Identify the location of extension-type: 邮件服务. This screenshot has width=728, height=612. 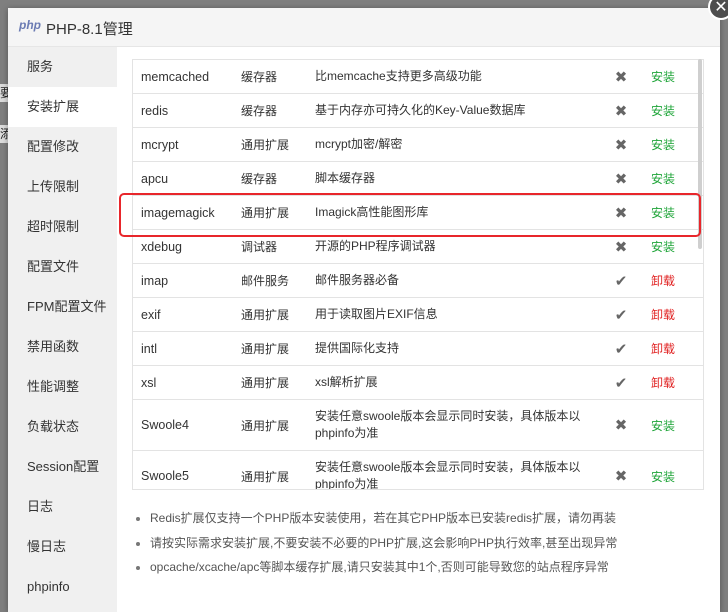
(270, 280).